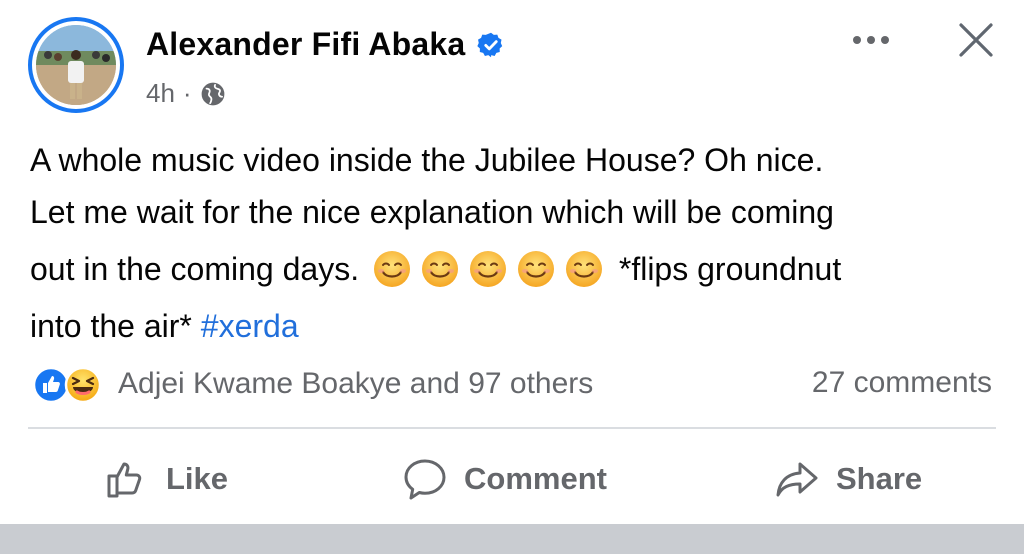 The width and height of the screenshot is (1024, 554). I want to click on like-label: Like, so click(197, 478).